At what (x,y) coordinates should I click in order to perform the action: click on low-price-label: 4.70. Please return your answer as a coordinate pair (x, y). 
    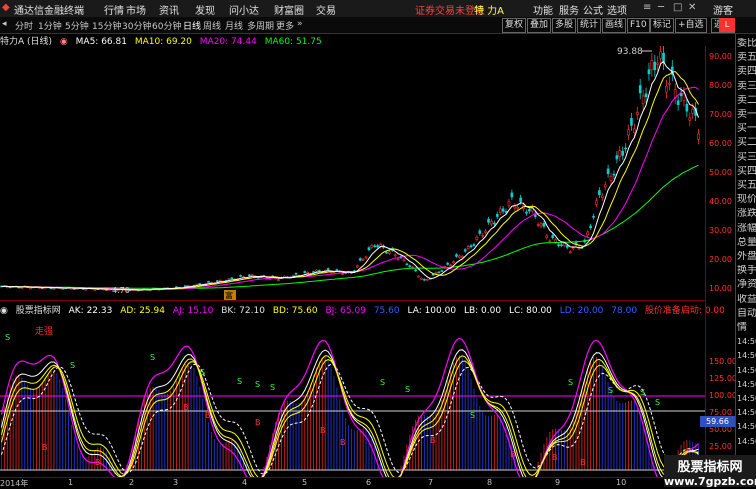
    Looking at the image, I should click on (121, 290).